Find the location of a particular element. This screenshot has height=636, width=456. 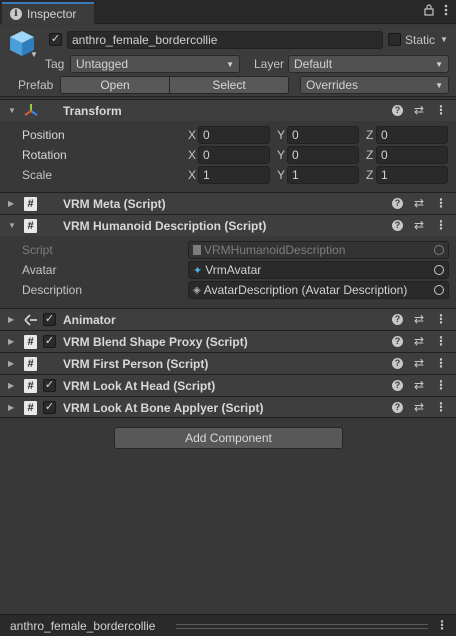

transform-icon is located at coordinates (31, 110).